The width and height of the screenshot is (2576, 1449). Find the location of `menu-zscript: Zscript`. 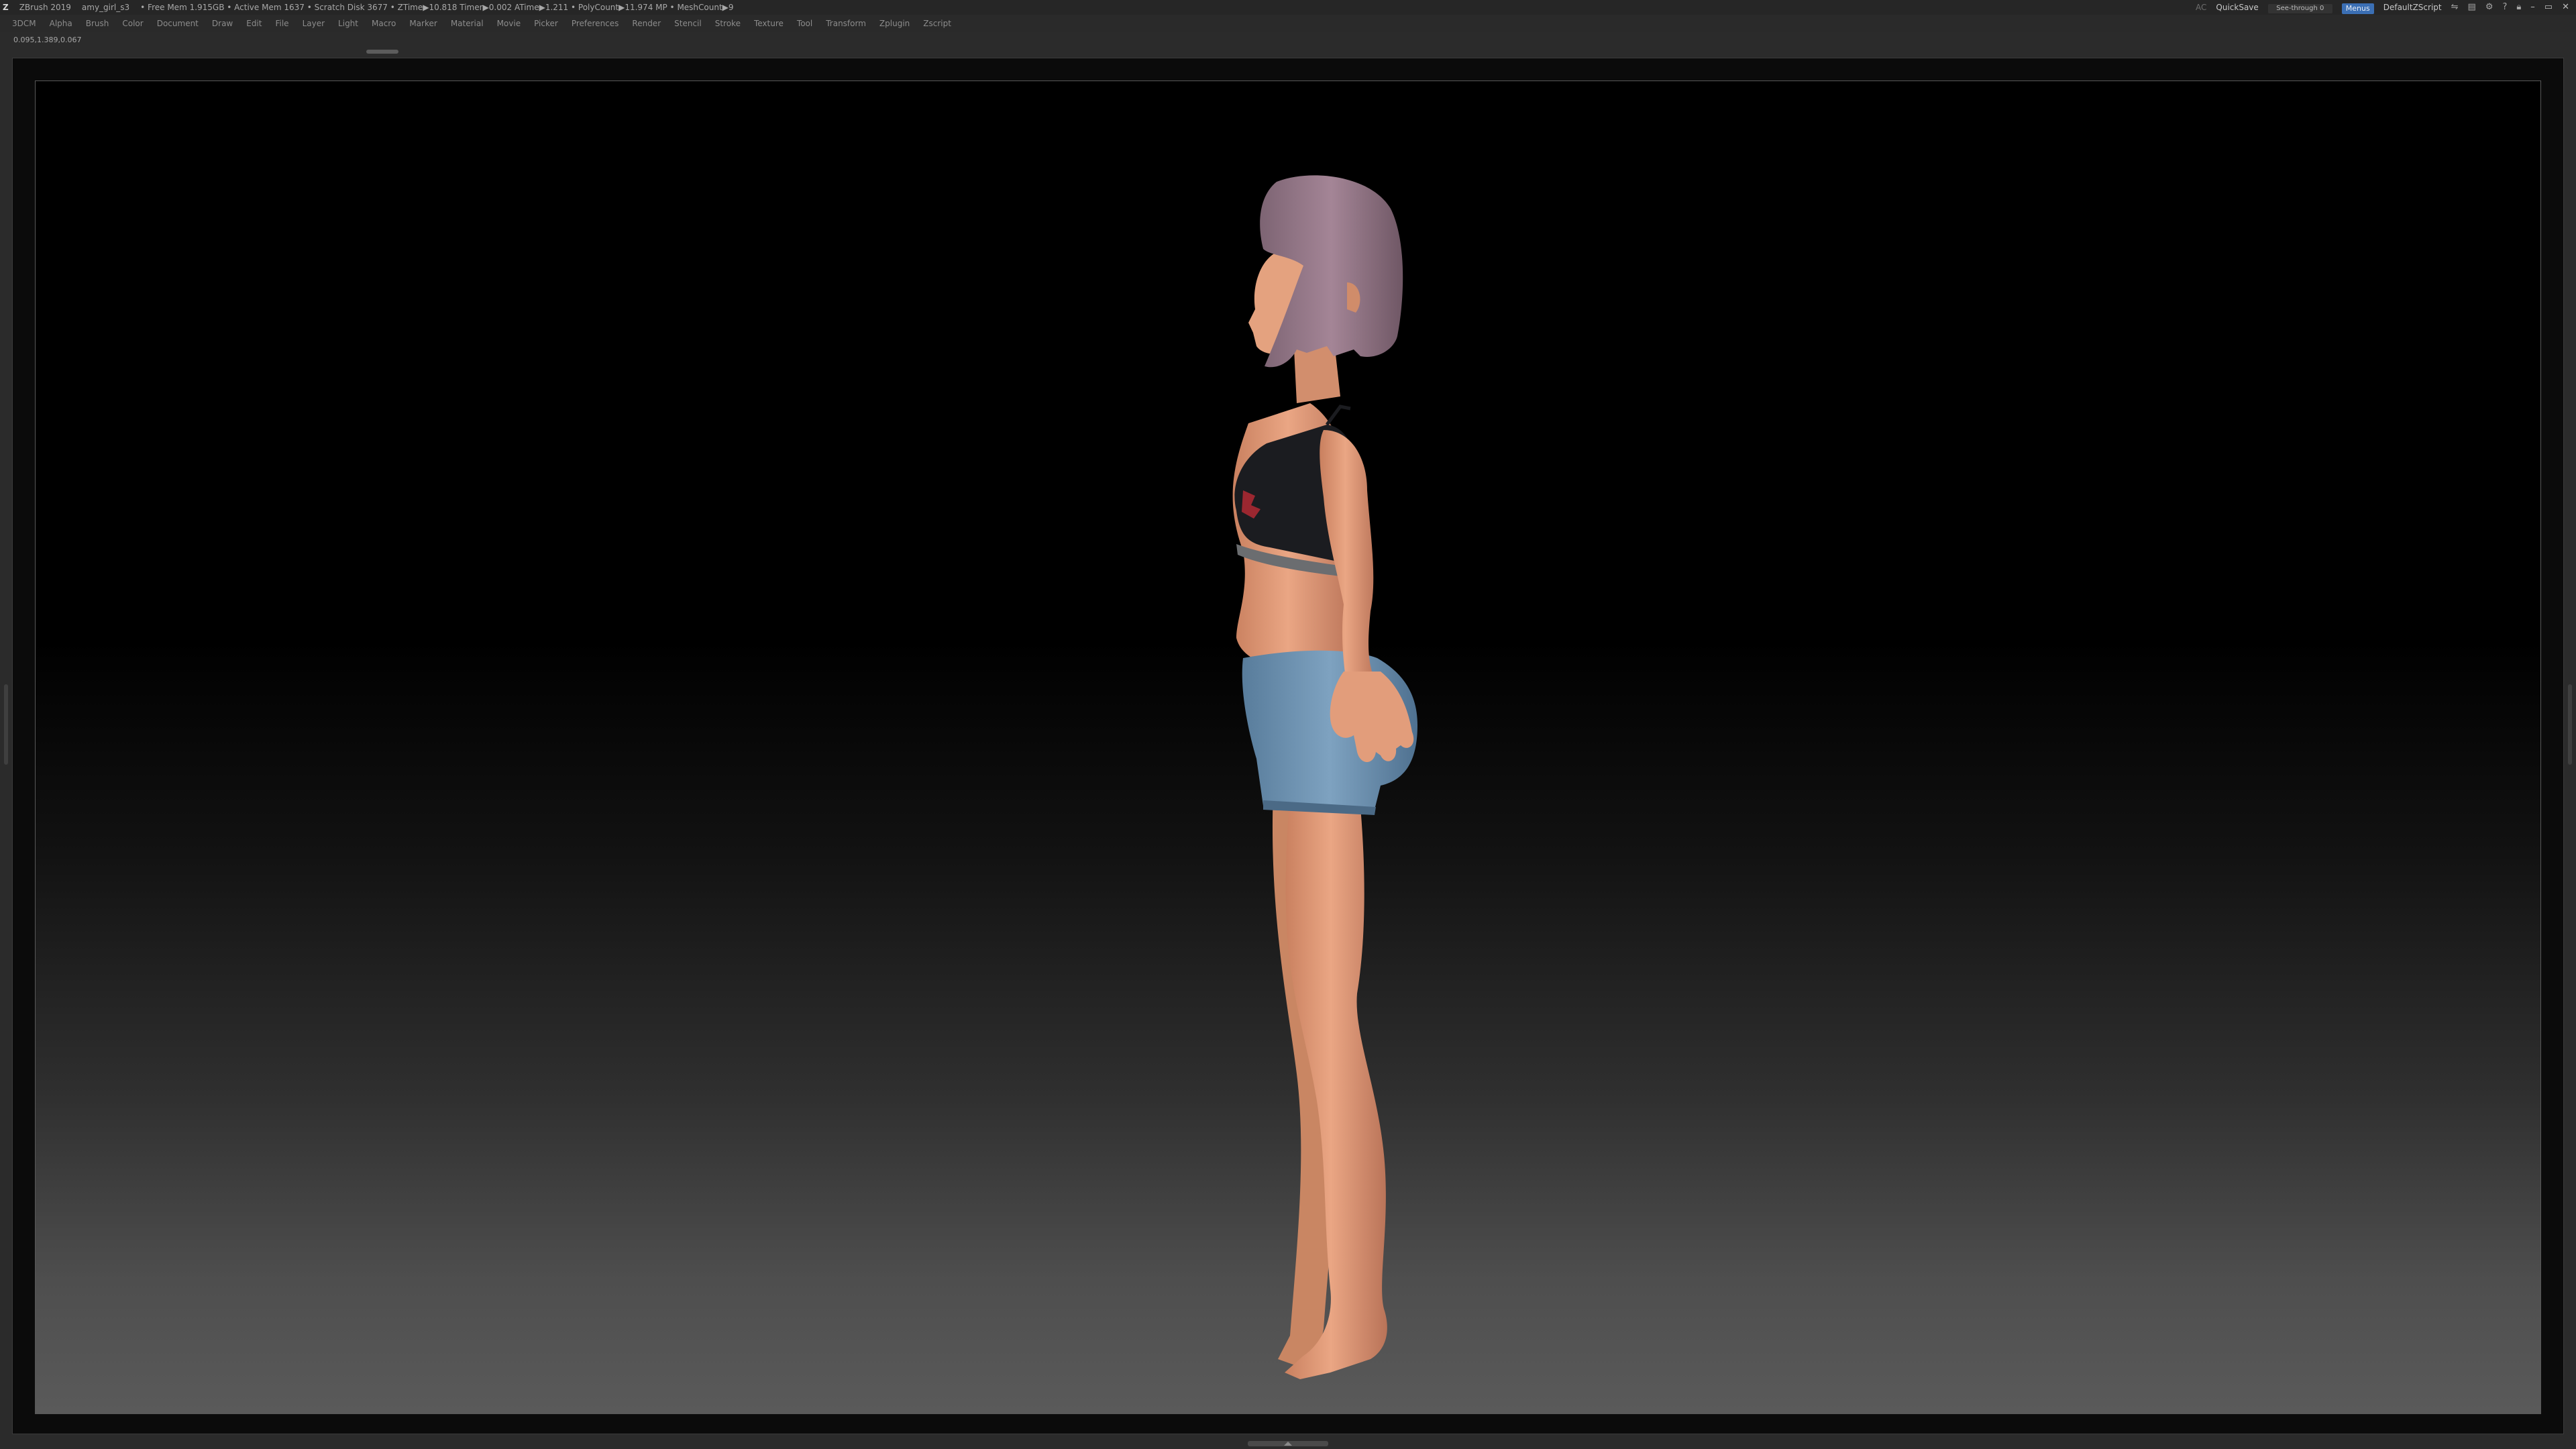

menu-zscript: Zscript is located at coordinates (937, 23).